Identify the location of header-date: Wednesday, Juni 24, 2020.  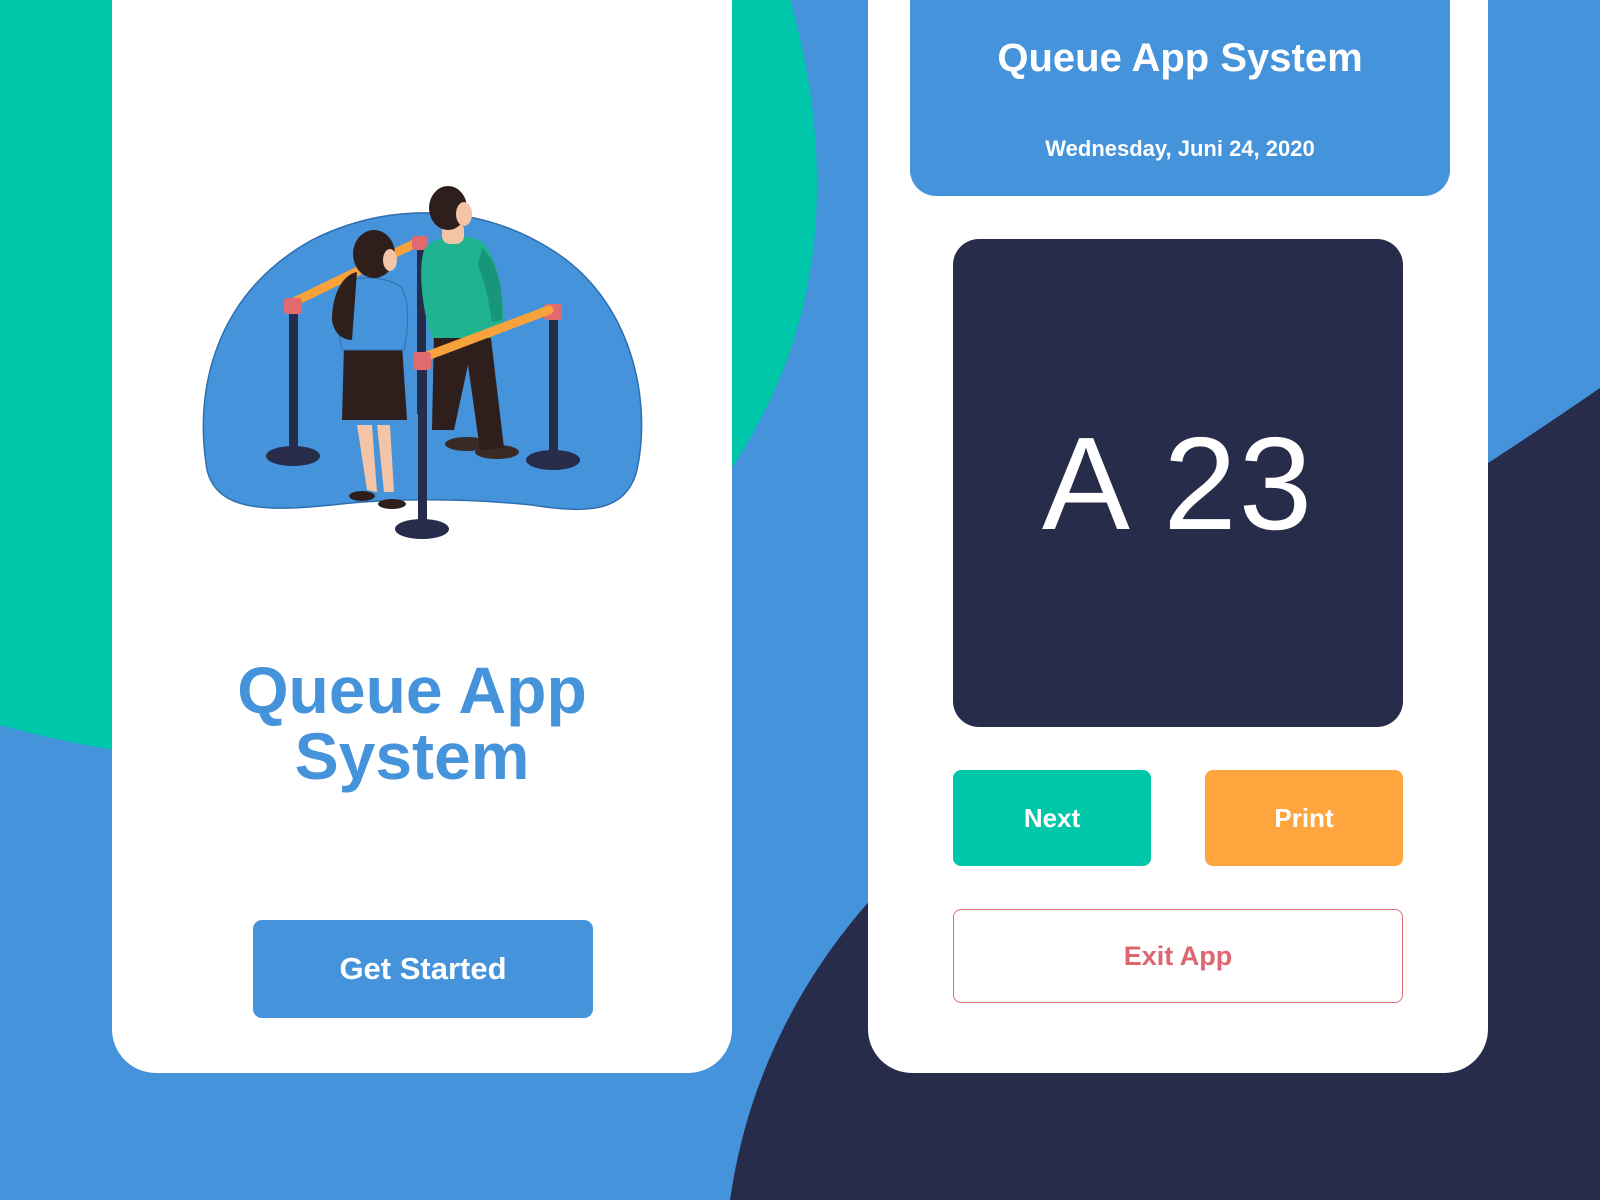
(1180, 148).